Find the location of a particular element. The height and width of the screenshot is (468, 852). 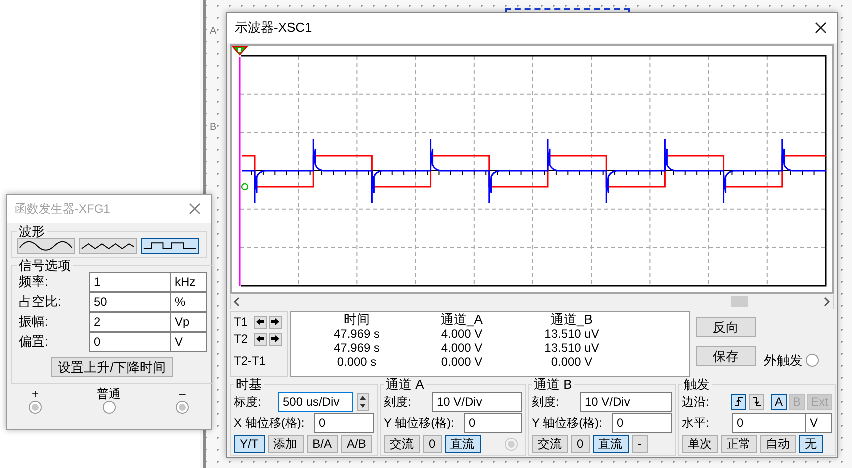

row-label: A is located at coordinates (213, 32).